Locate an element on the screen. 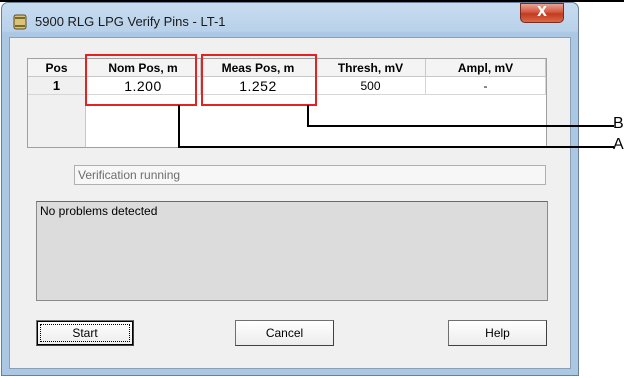 The image size is (624, 378). callout-label-b: B is located at coordinates (618, 123).